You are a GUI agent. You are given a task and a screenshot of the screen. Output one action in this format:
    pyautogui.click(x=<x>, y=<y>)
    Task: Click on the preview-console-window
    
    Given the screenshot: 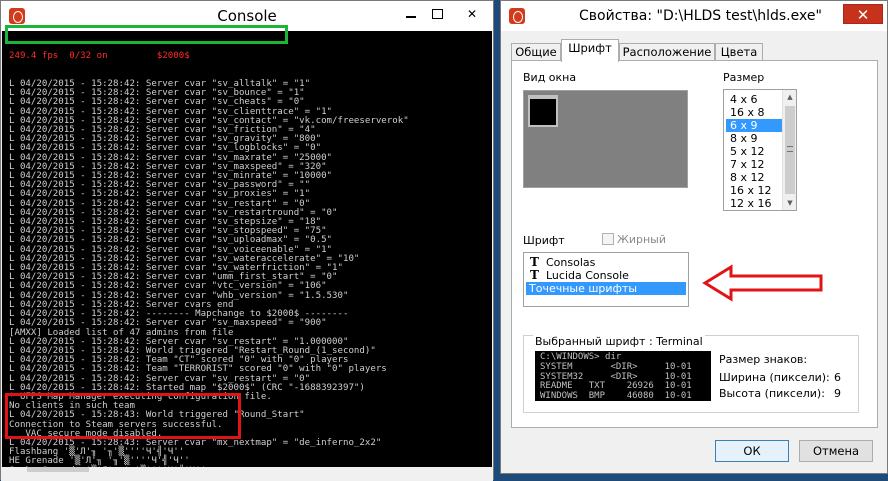 What is the action you would take?
    pyautogui.click(x=543, y=111)
    